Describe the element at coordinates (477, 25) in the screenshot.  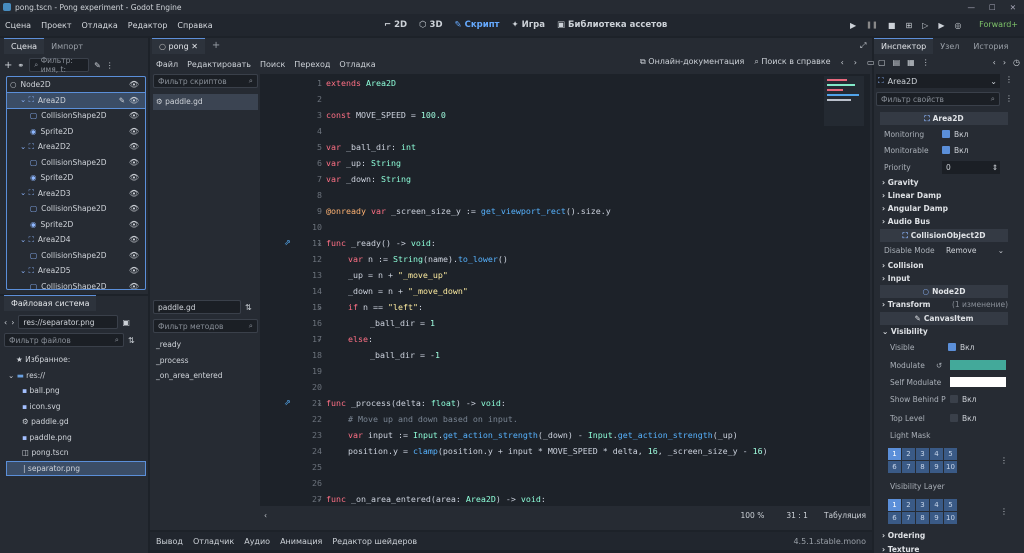
I see `workspace-script: ✎ Скрипт` at that location.